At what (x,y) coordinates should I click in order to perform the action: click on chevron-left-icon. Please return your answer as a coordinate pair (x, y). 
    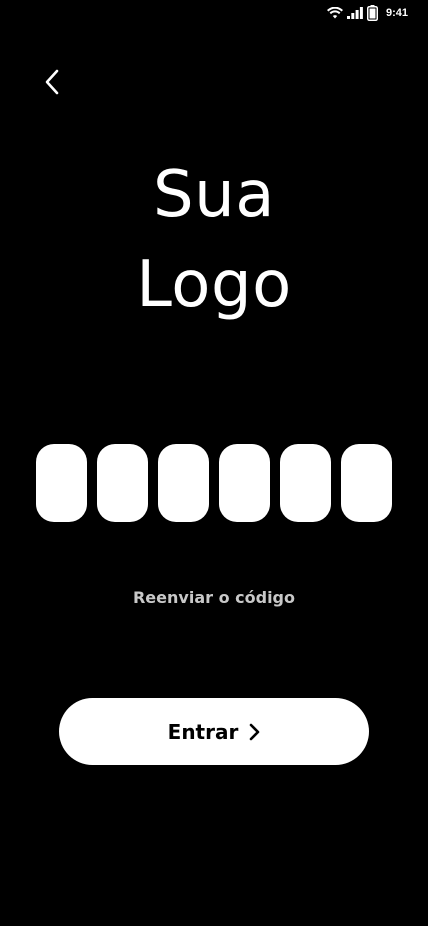
    Looking at the image, I should click on (52, 84).